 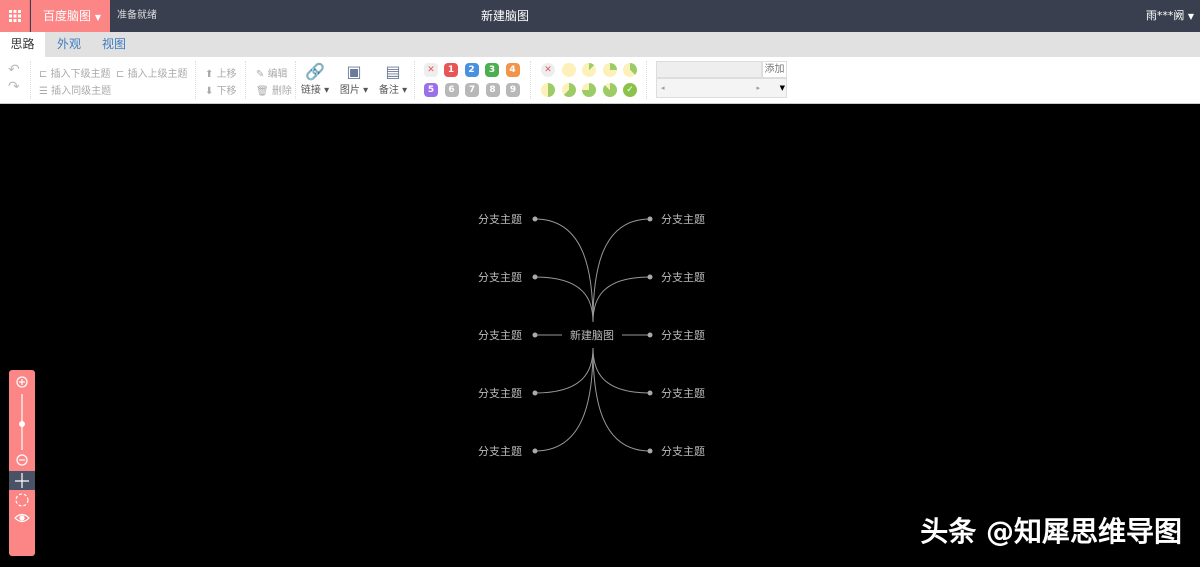 I want to click on arrow-up-icon: ⬆, so click(x=211, y=74).